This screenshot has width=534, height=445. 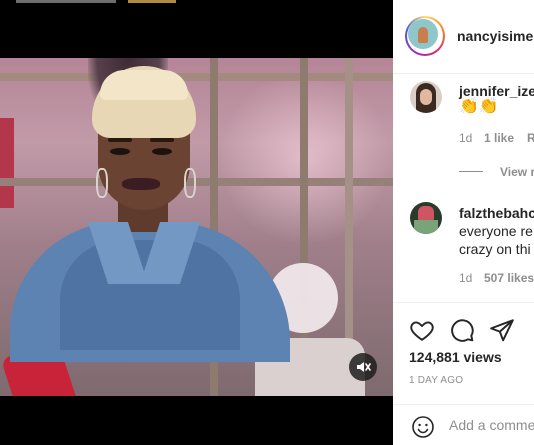 I want to click on post-timestamp: 1 DAY AGO, so click(x=436, y=380).